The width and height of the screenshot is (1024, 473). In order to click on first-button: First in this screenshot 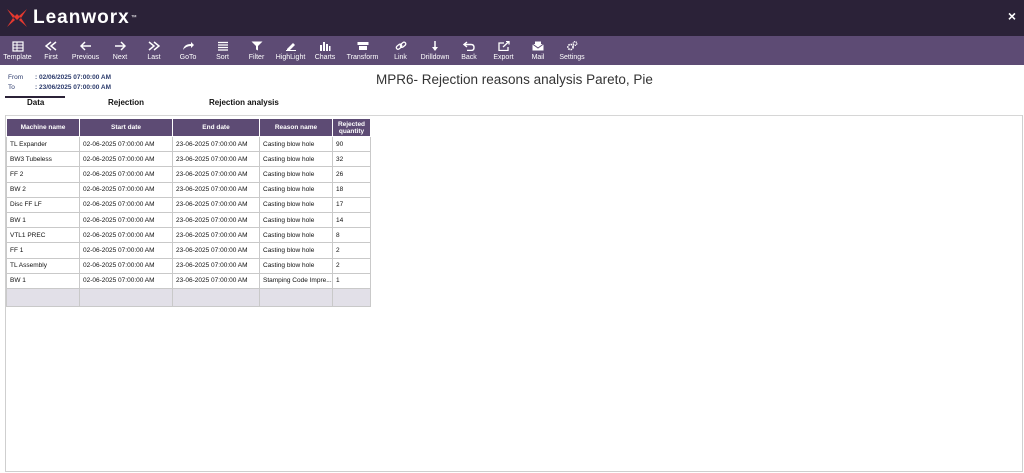, I will do `click(51, 50)`.